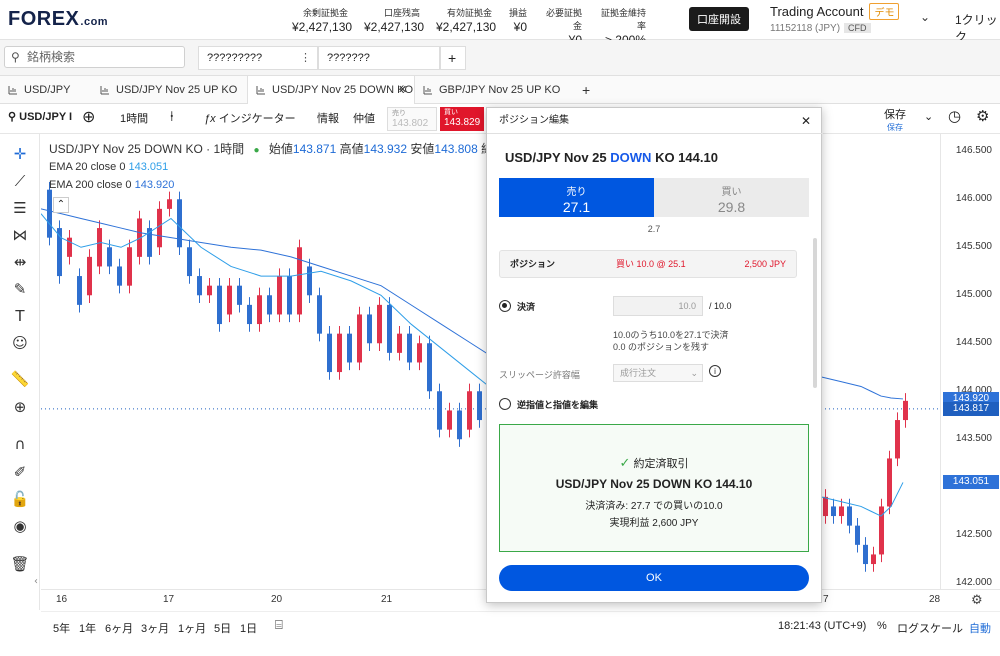 This screenshot has height=656, width=1000. Describe the element at coordinates (111, 185) in the screenshot. I see `ema200-legend: EMA 200 close 0 143.920` at that location.